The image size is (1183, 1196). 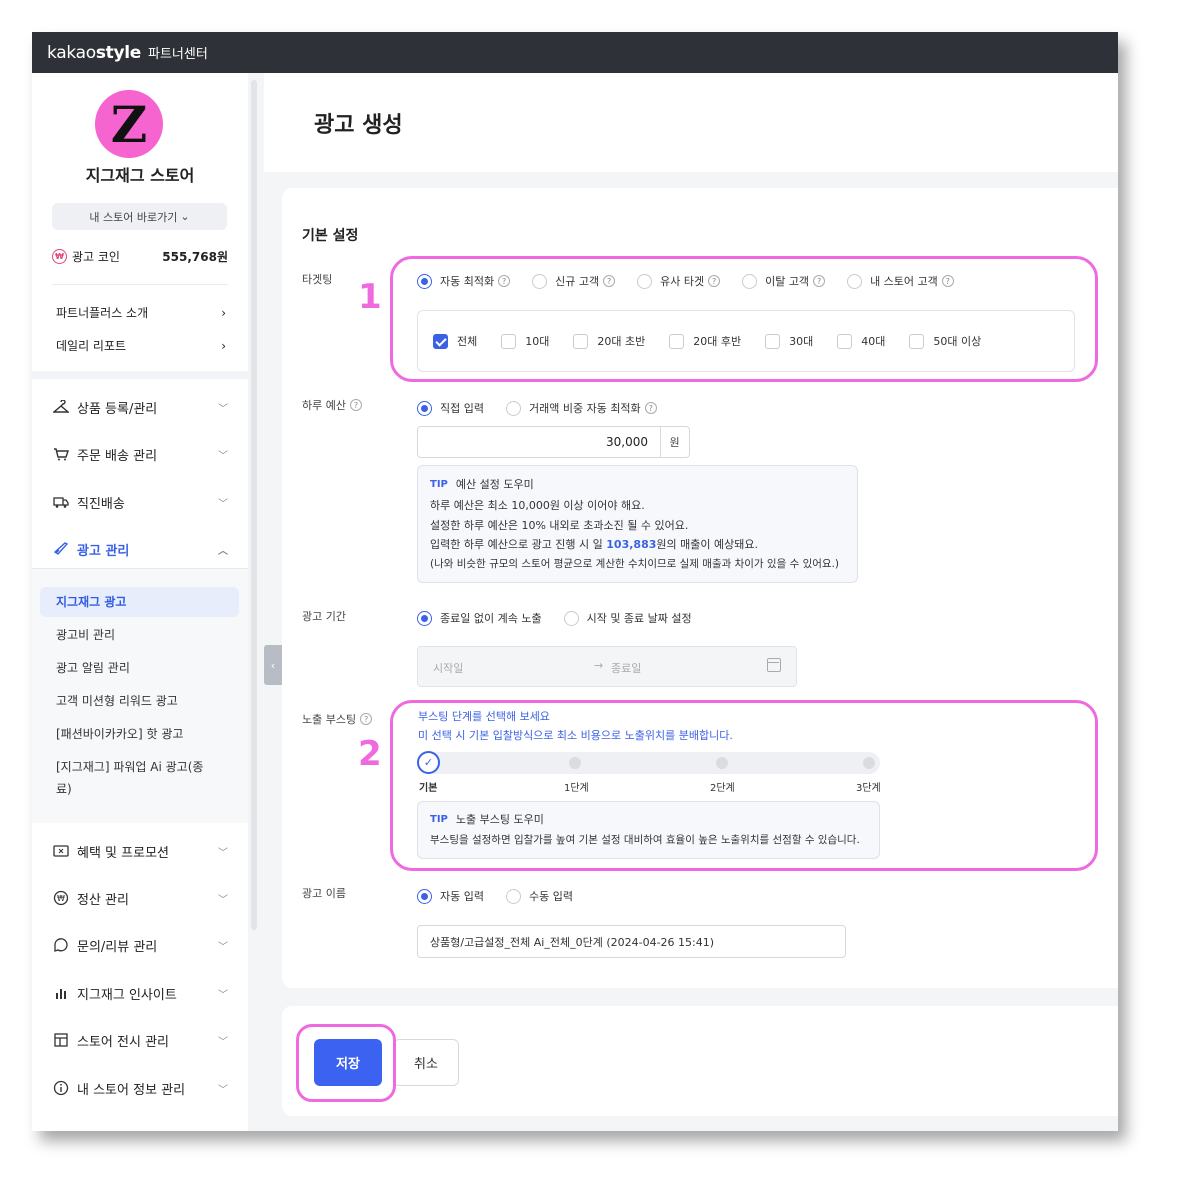 I want to click on menu-label: 상품 등록/관리, so click(x=117, y=409).